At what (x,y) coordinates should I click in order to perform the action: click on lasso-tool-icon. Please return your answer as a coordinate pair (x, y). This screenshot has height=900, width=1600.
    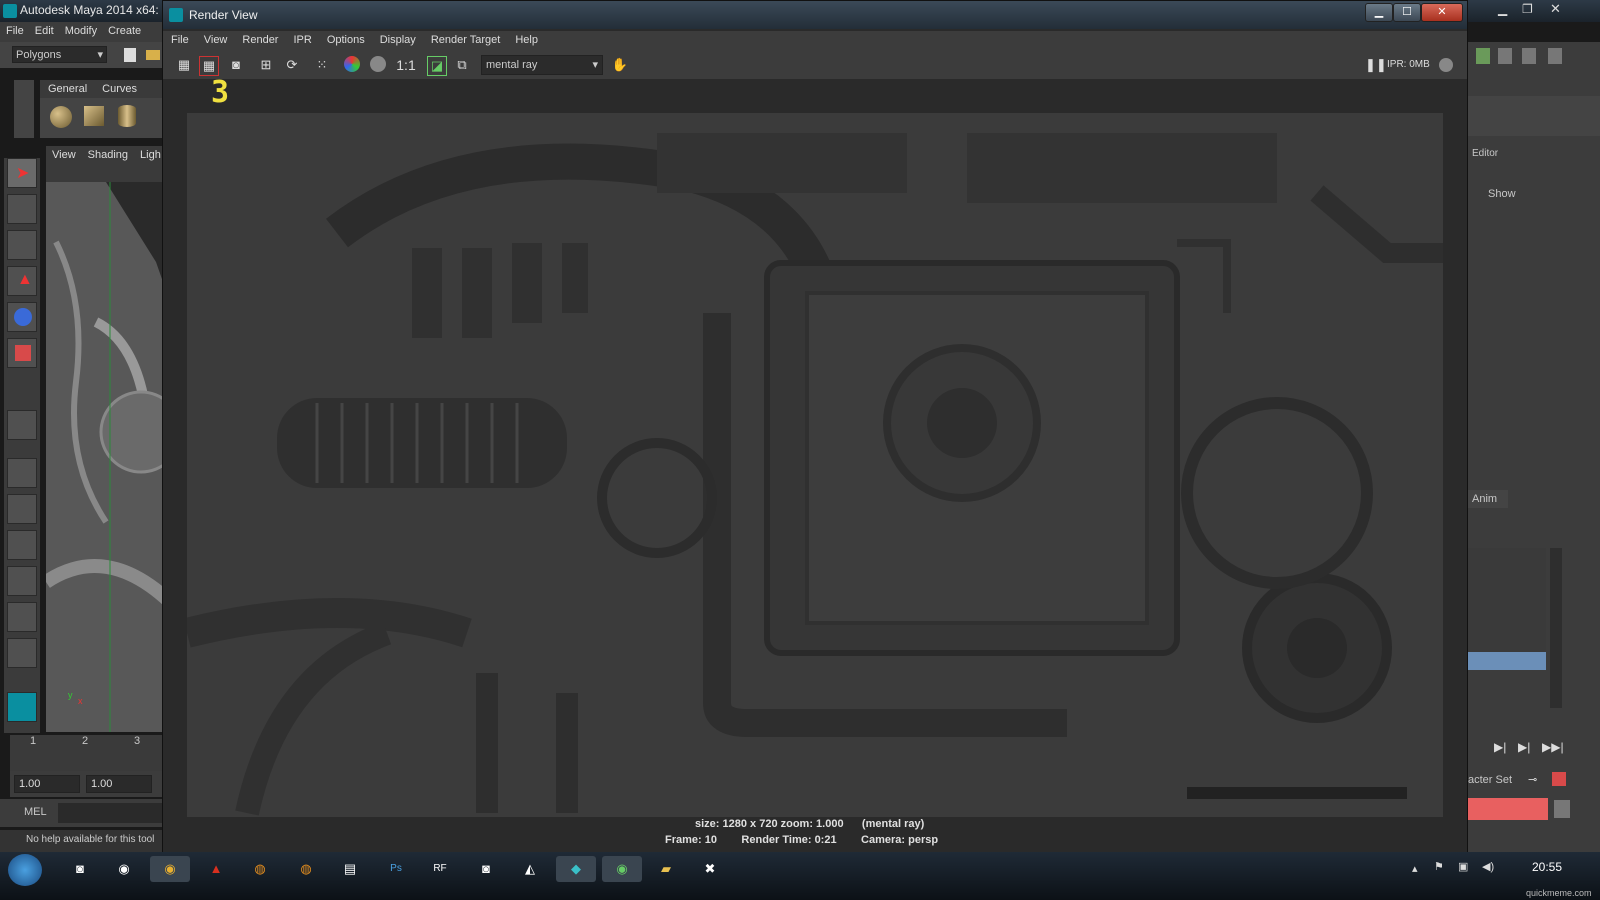
    Looking at the image, I should click on (22, 209).